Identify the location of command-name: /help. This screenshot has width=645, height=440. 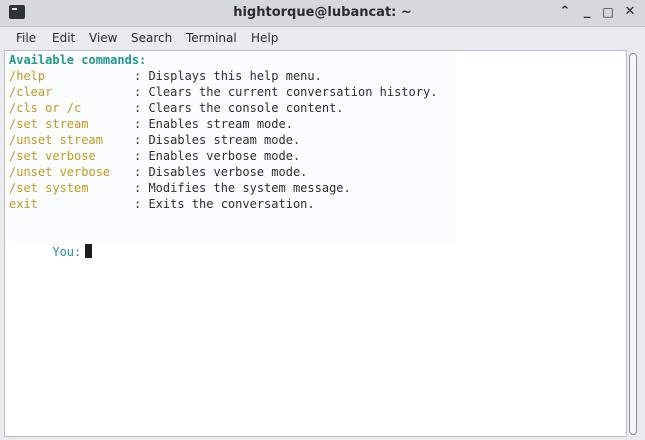
(27, 76).